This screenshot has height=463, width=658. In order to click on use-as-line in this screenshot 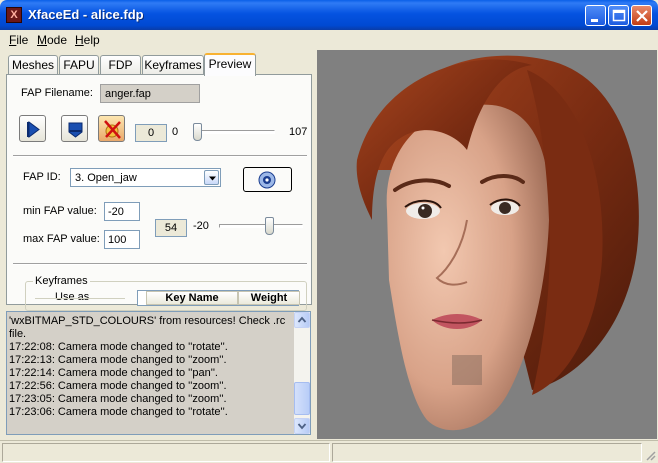, I will do `click(80, 298)`.